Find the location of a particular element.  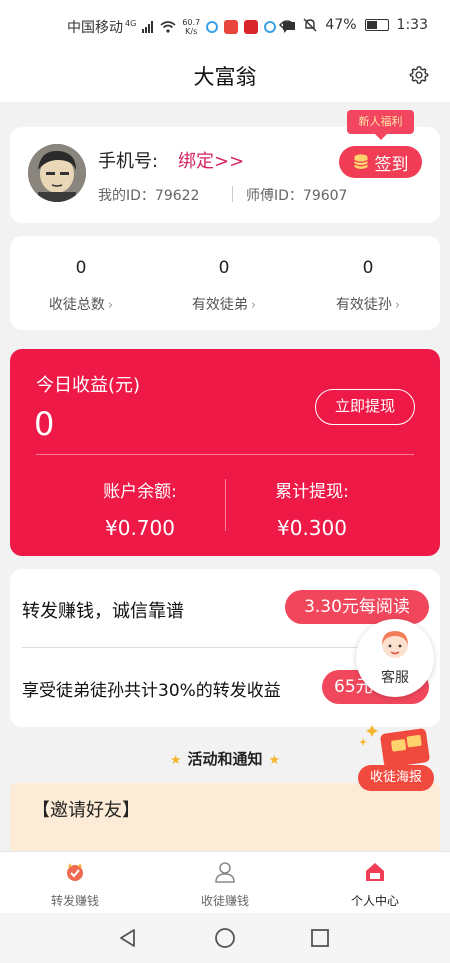

signal-icon is located at coordinates (148, 27).